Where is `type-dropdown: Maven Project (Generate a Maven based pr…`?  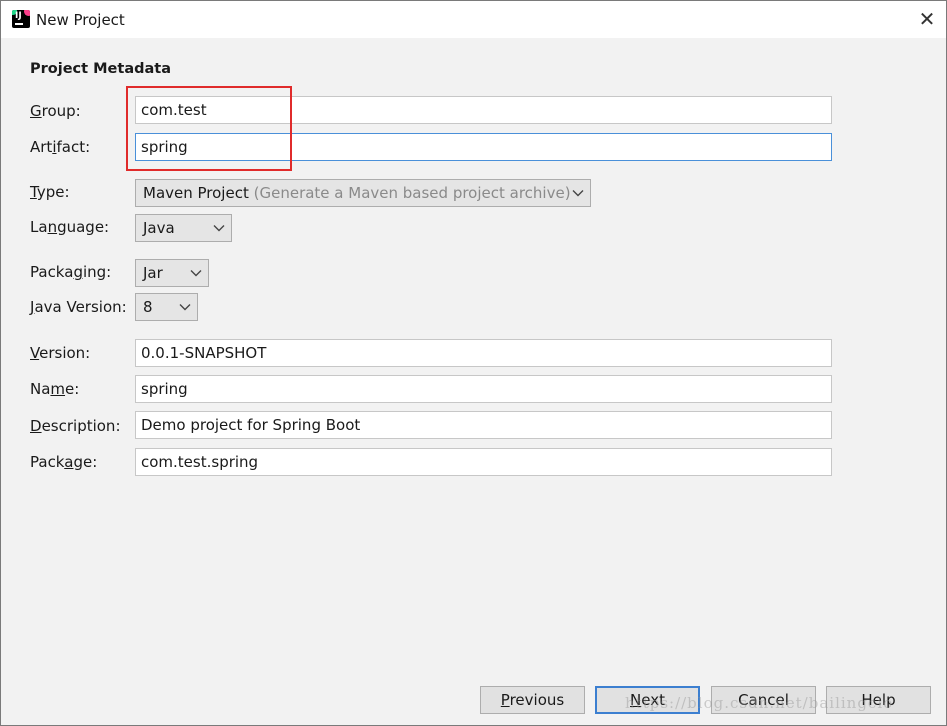 type-dropdown: Maven Project (Generate a Maven based pr… is located at coordinates (363, 193).